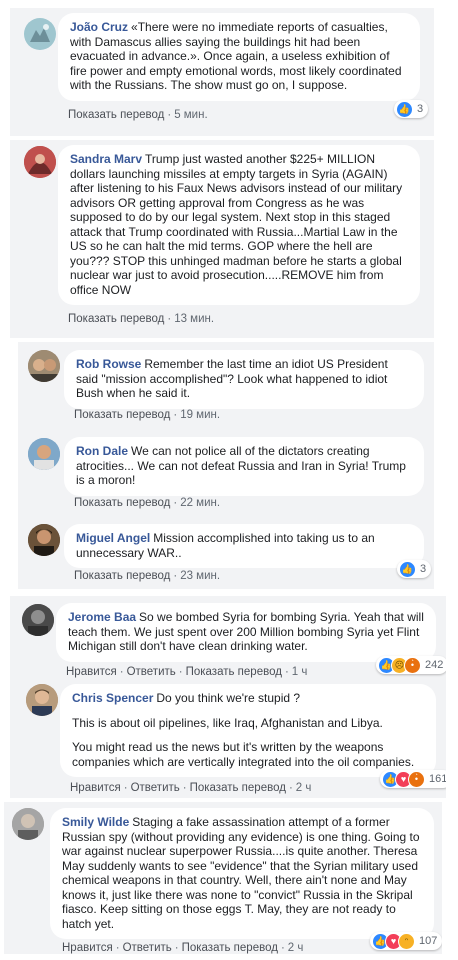 The image size is (458, 960). Describe the element at coordinates (190, 115) in the screenshot. I see `timestamp: 5 мин.` at that location.